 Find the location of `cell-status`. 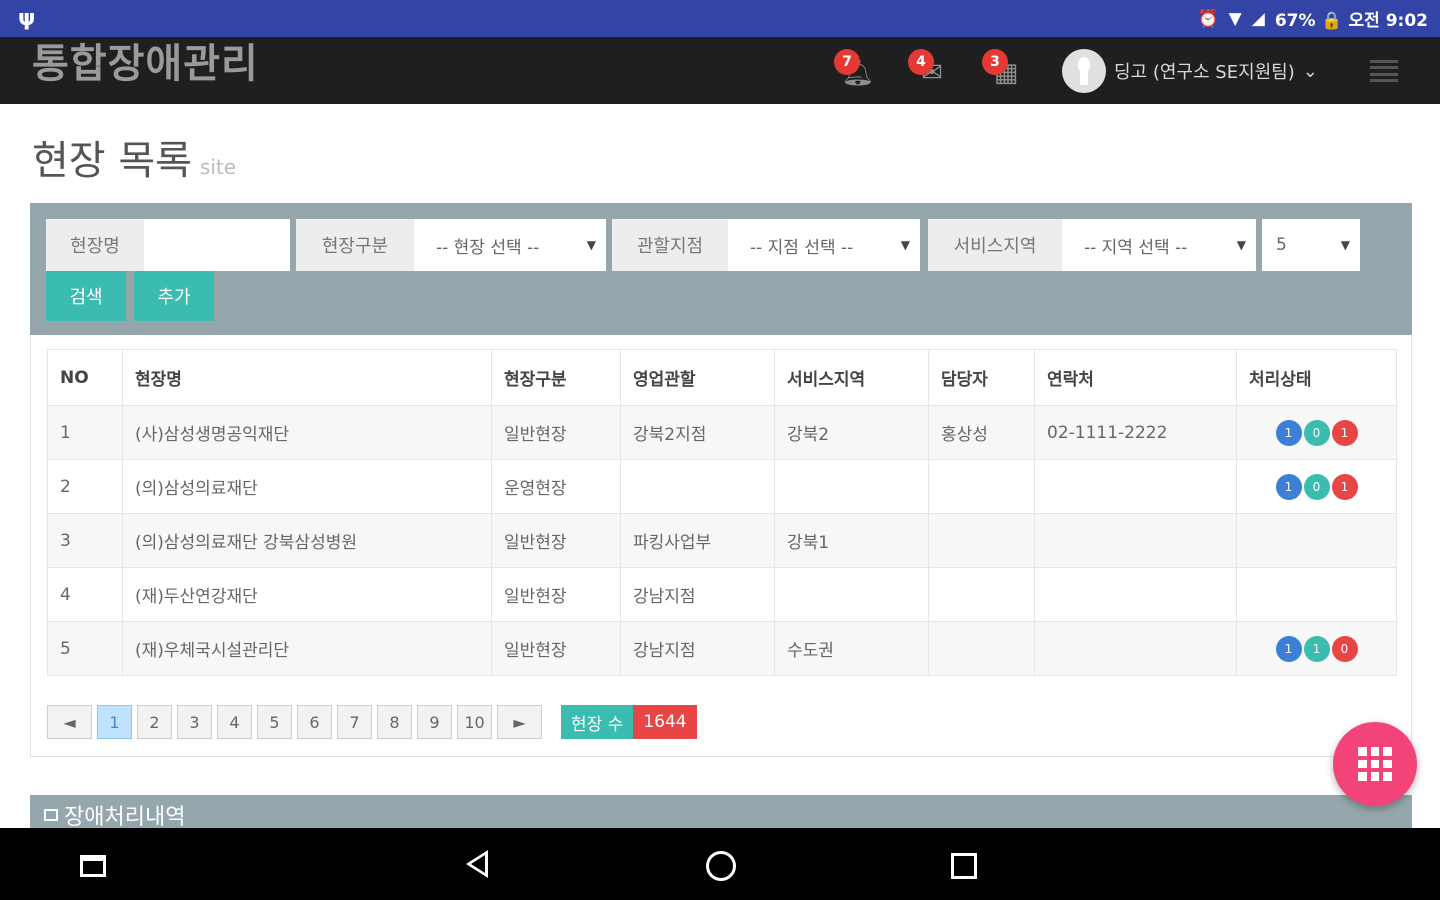

cell-status is located at coordinates (1316, 594).